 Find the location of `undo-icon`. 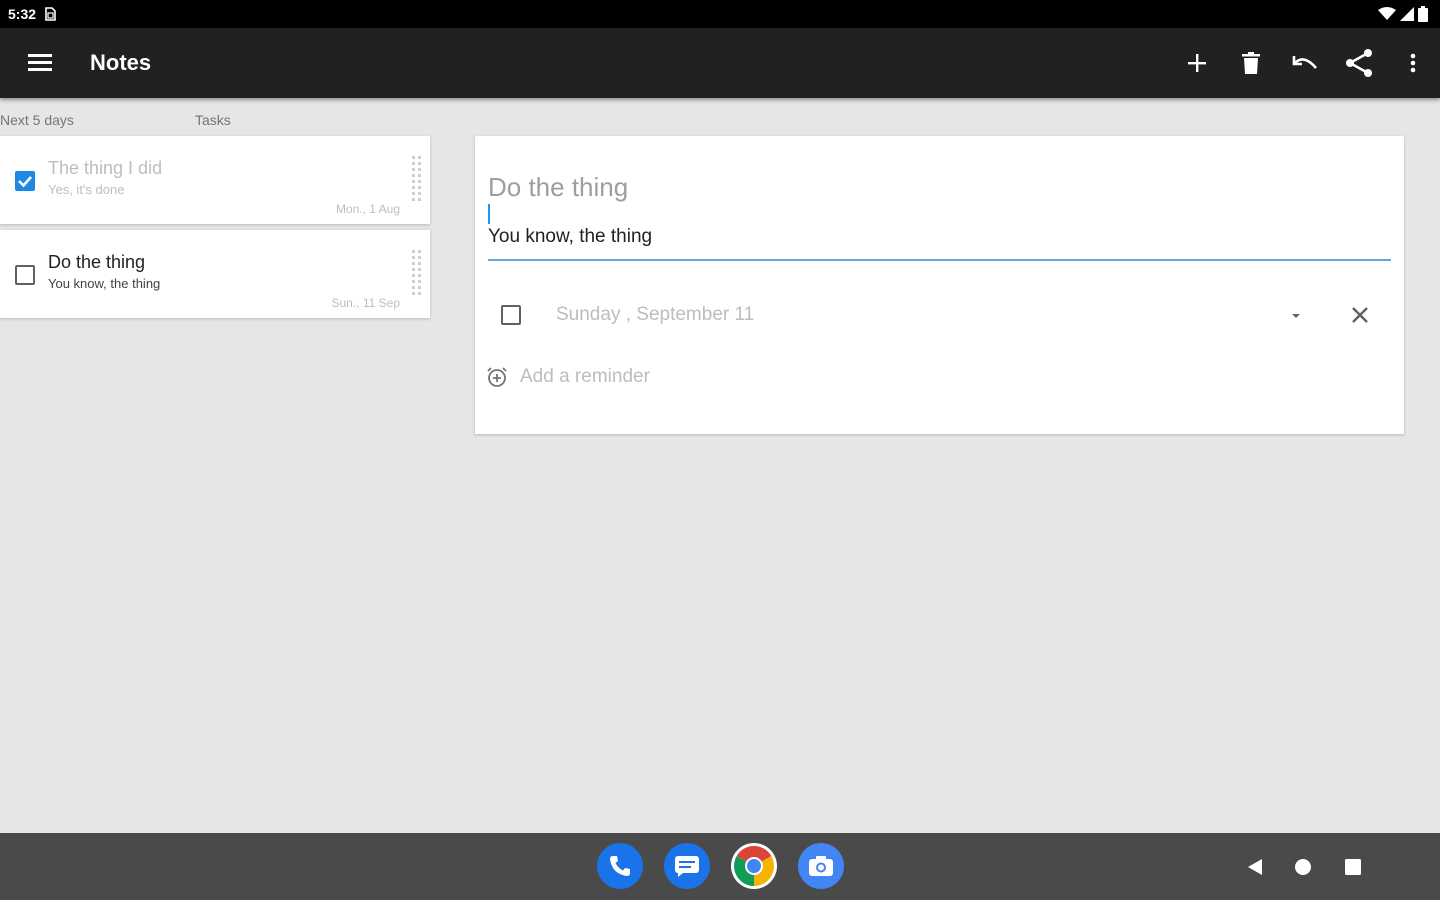

undo-icon is located at coordinates (1304, 62).